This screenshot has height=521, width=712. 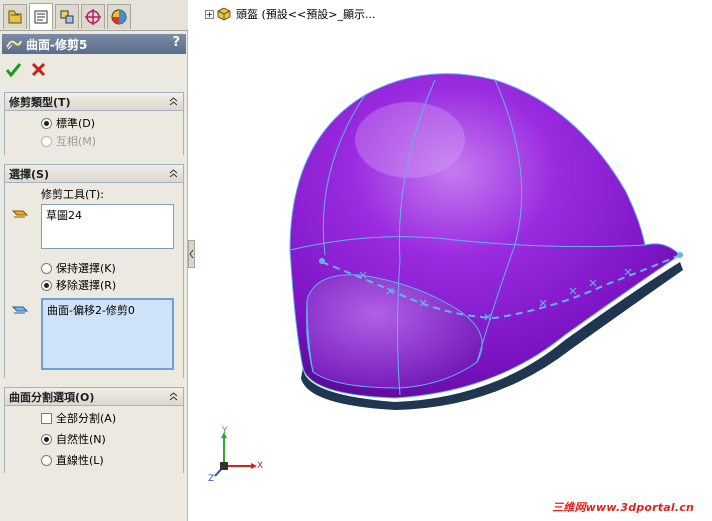 I want to click on mutual-label: 互相(M), so click(x=76, y=141).